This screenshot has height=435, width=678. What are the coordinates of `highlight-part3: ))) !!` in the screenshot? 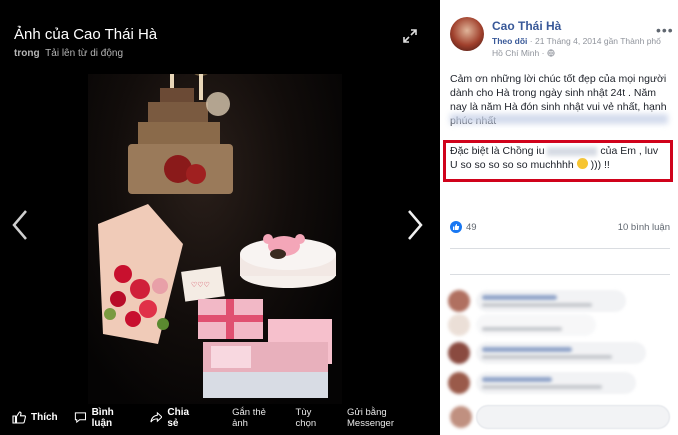 It's located at (600, 165).